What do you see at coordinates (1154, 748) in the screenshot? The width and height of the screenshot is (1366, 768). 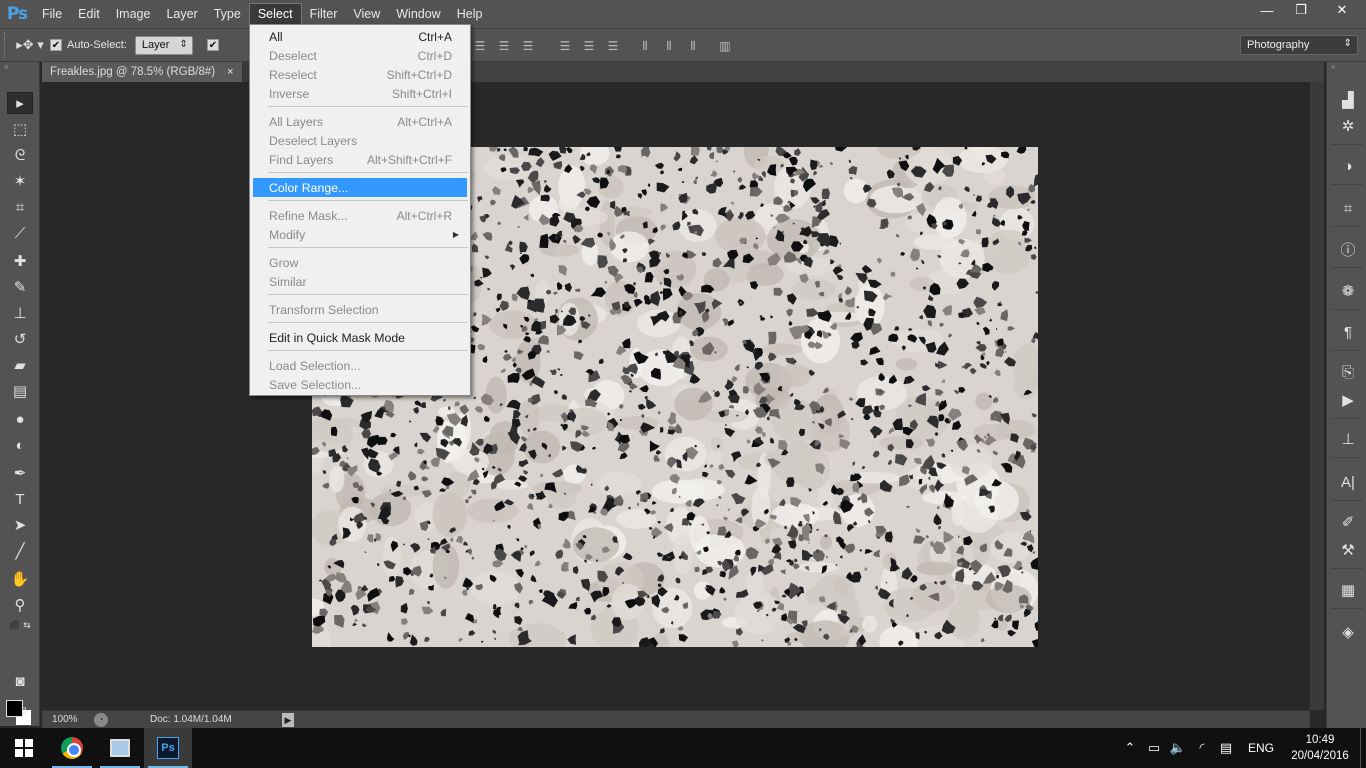 I see `battery-icon: ▭` at bounding box center [1154, 748].